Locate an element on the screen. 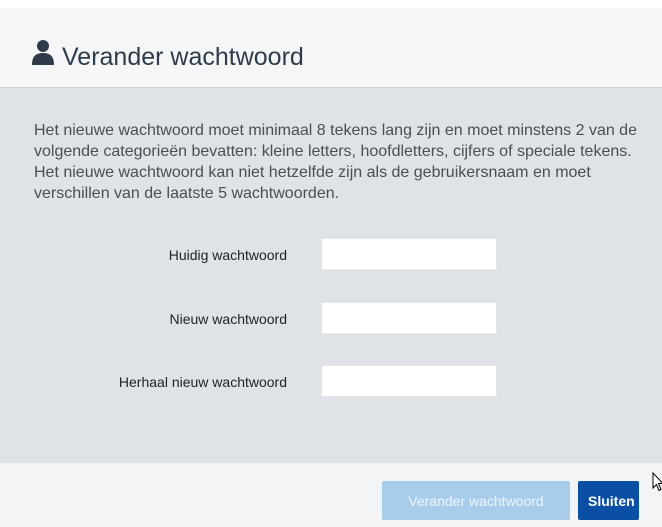 This screenshot has width=662, height=527. close-button: Sluiten is located at coordinates (608, 500).